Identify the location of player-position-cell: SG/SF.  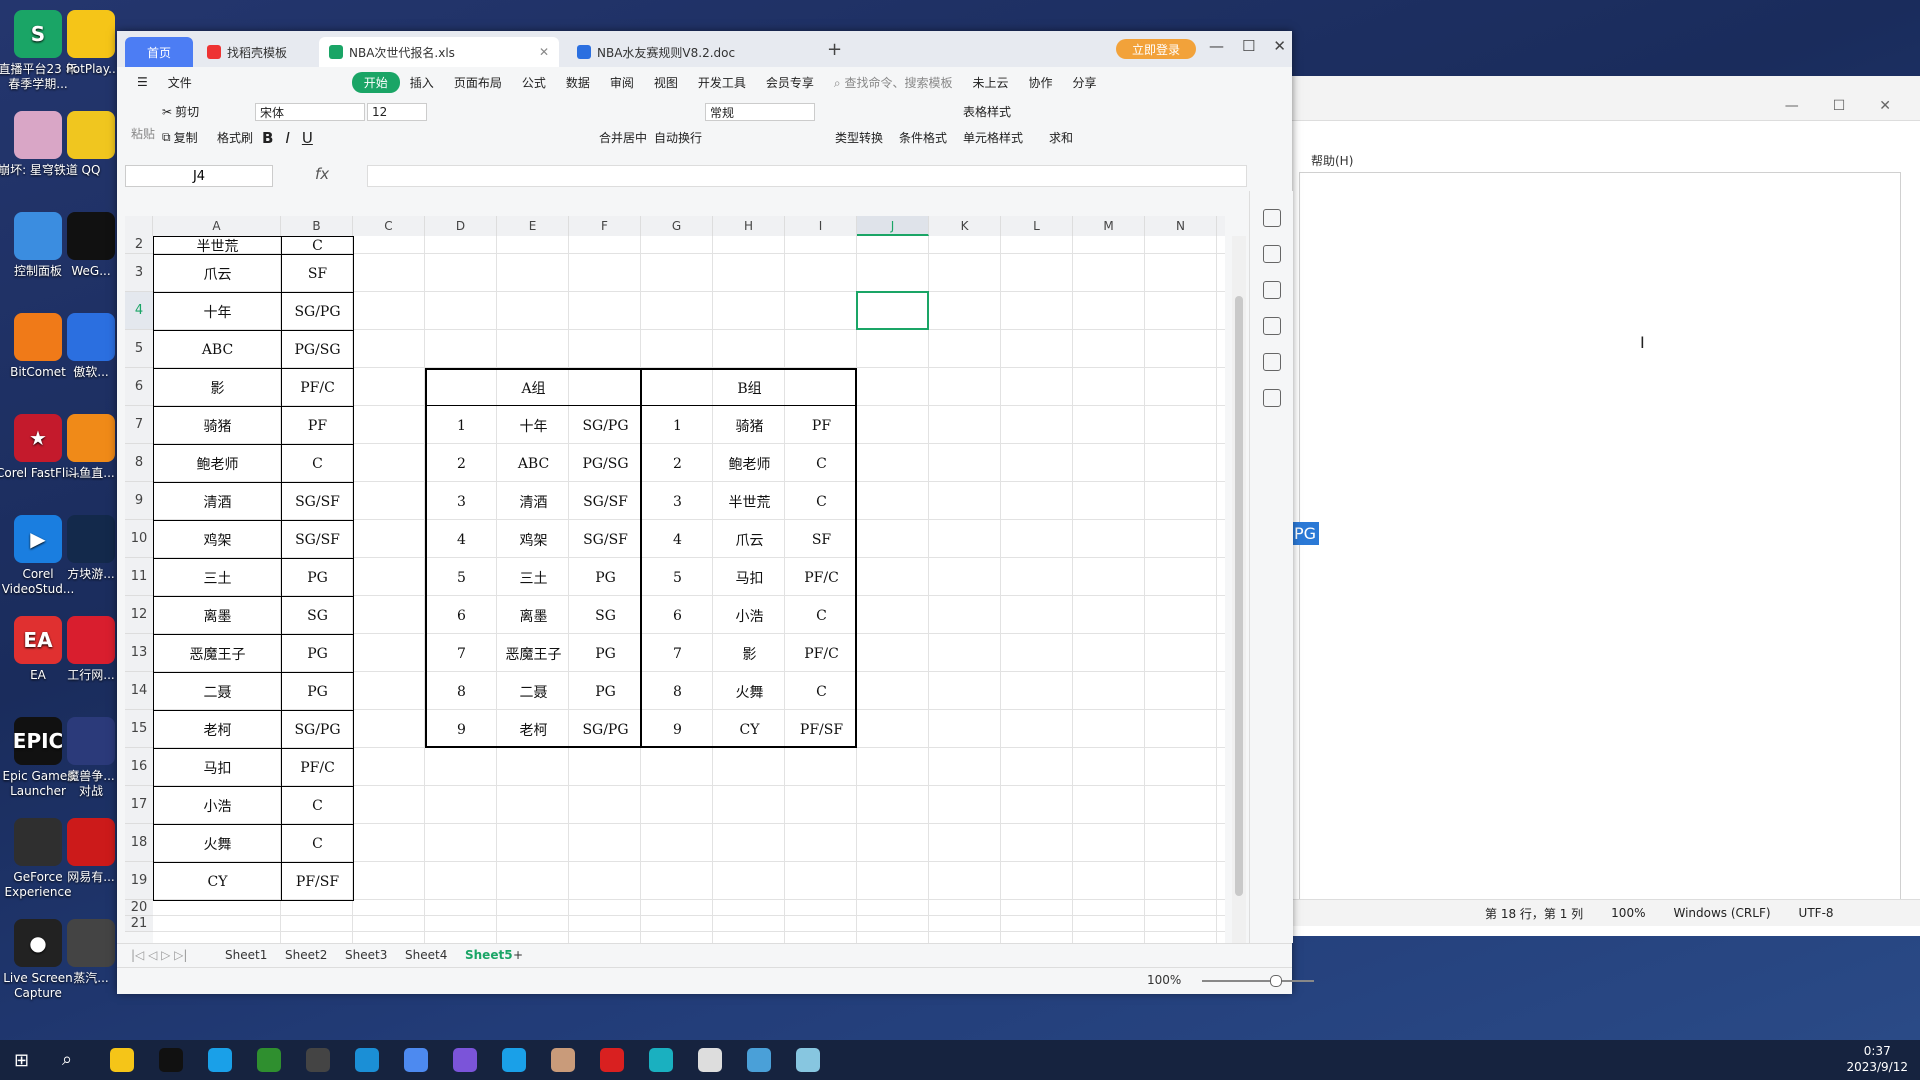
(317, 539).